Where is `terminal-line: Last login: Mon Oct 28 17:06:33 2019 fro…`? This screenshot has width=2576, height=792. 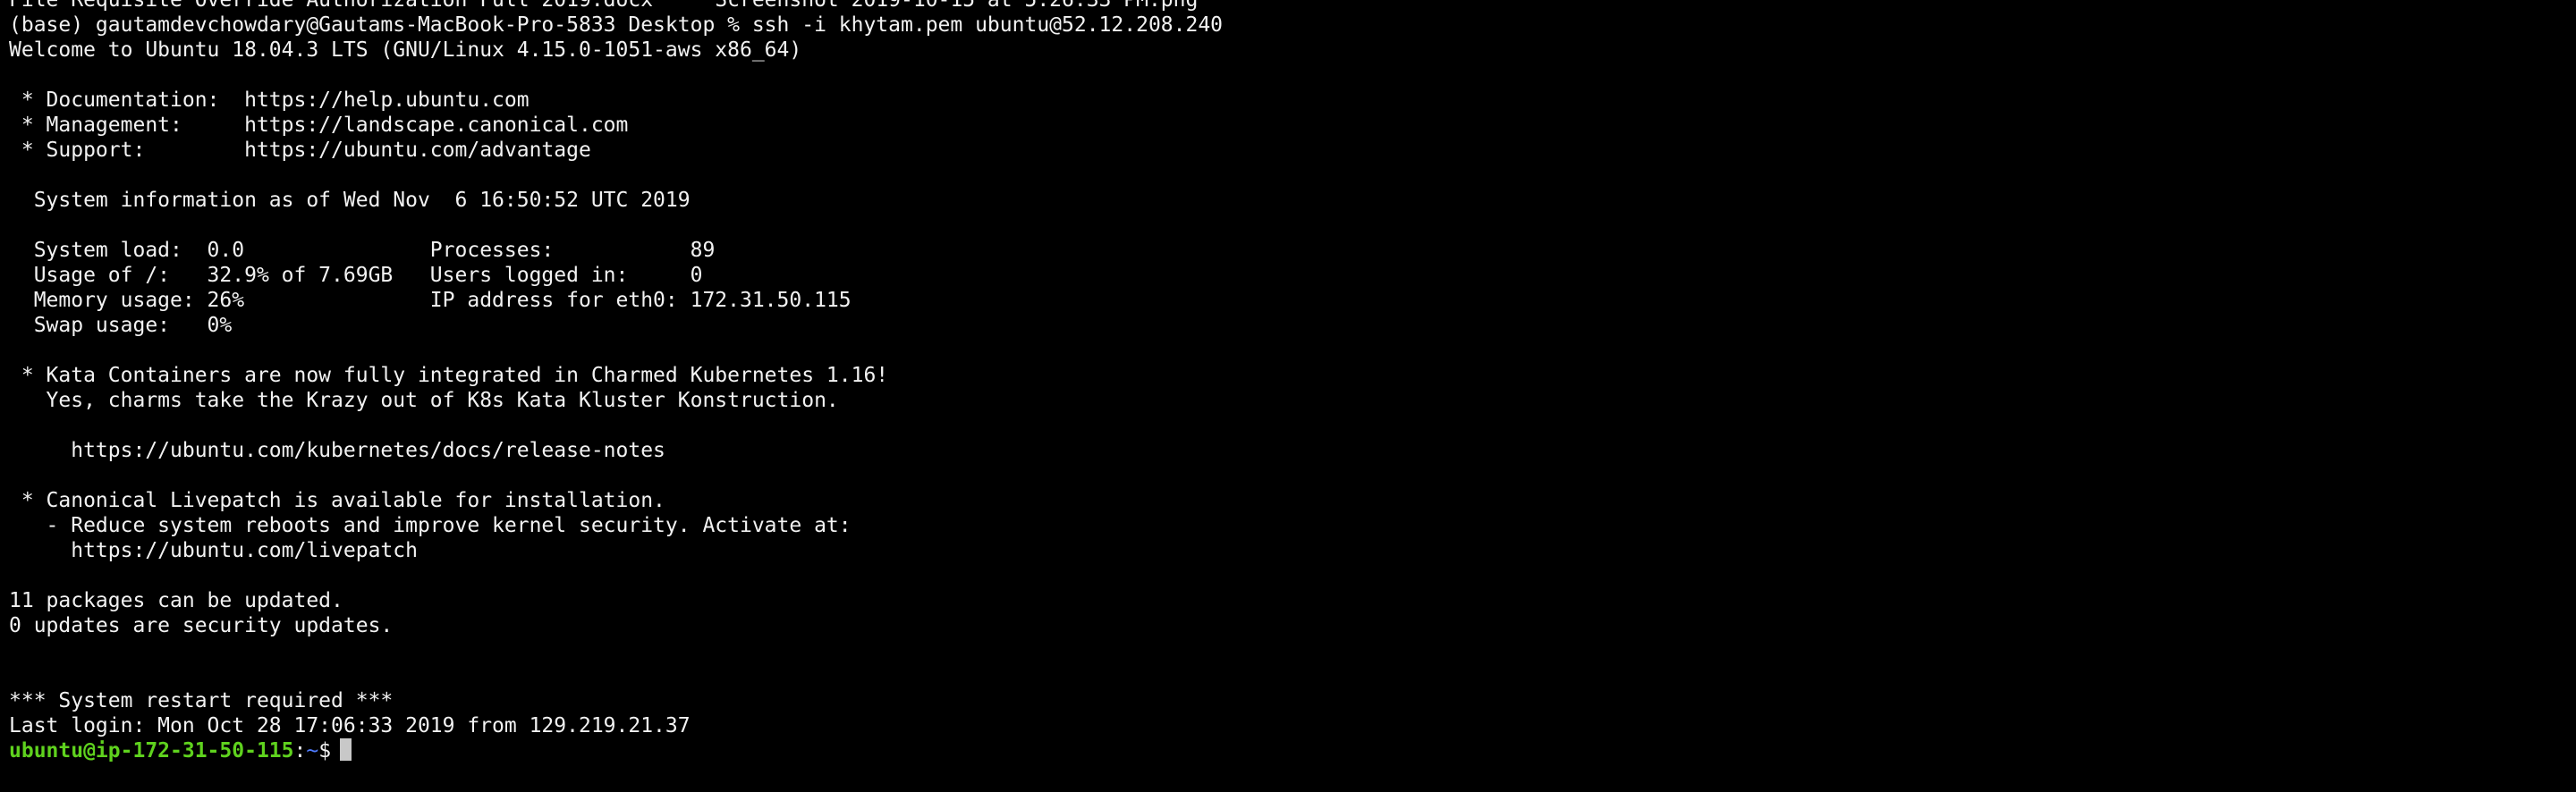
terminal-line: Last login: Mon Oct 28 17:06:33 2019 fro… is located at coordinates (350, 725).